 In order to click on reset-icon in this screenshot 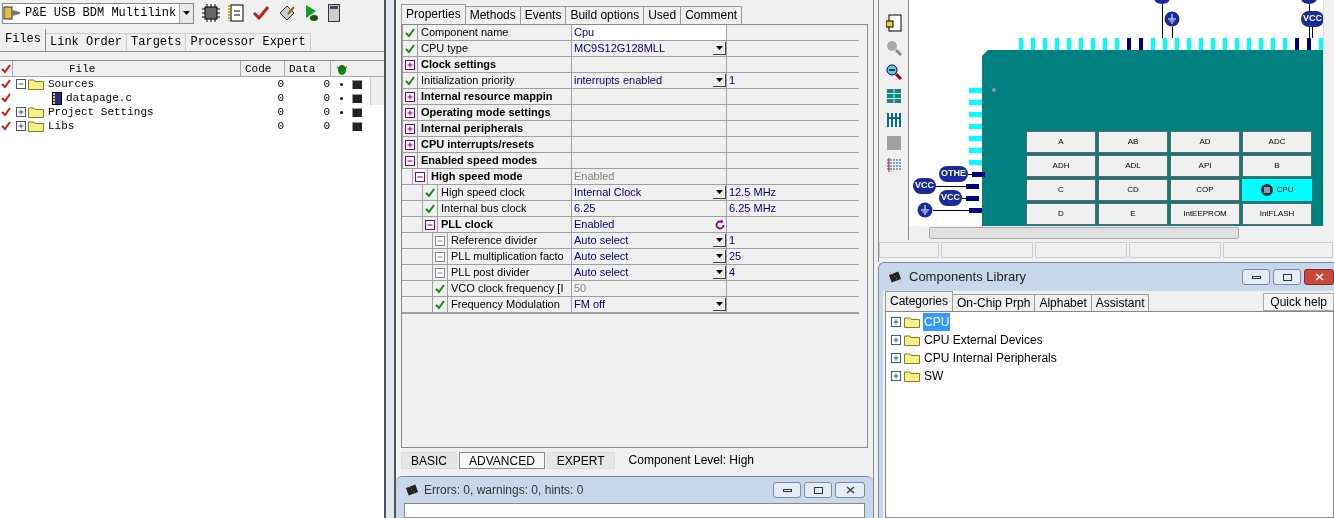, I will do `click(720, 224)`.